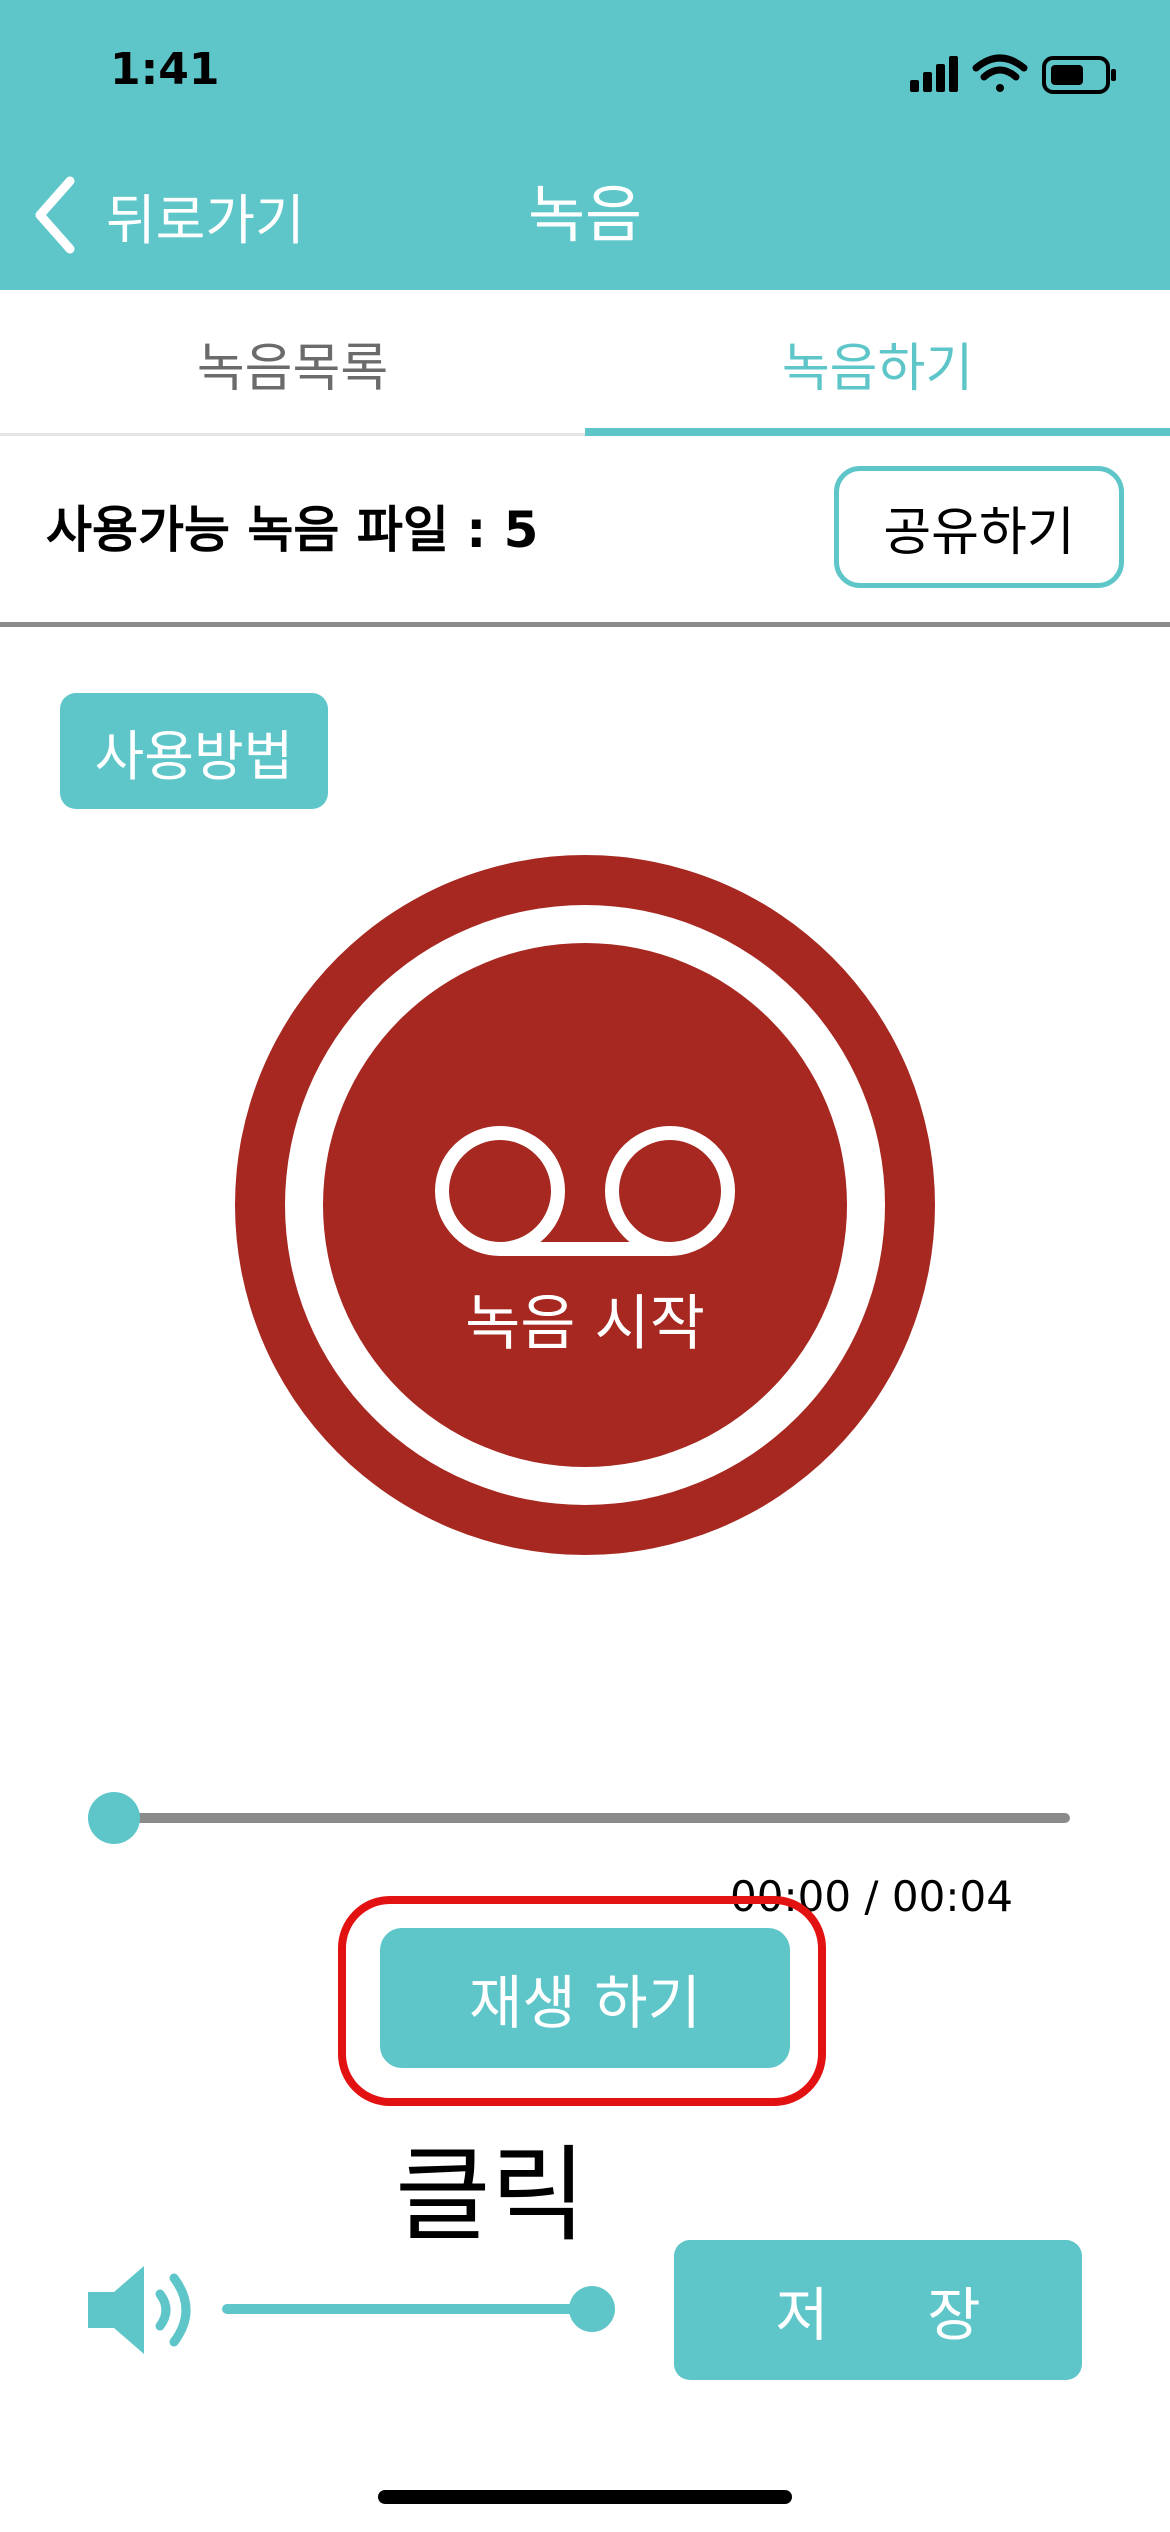  I want to click on voicemail-icon, so click(585, 1191).